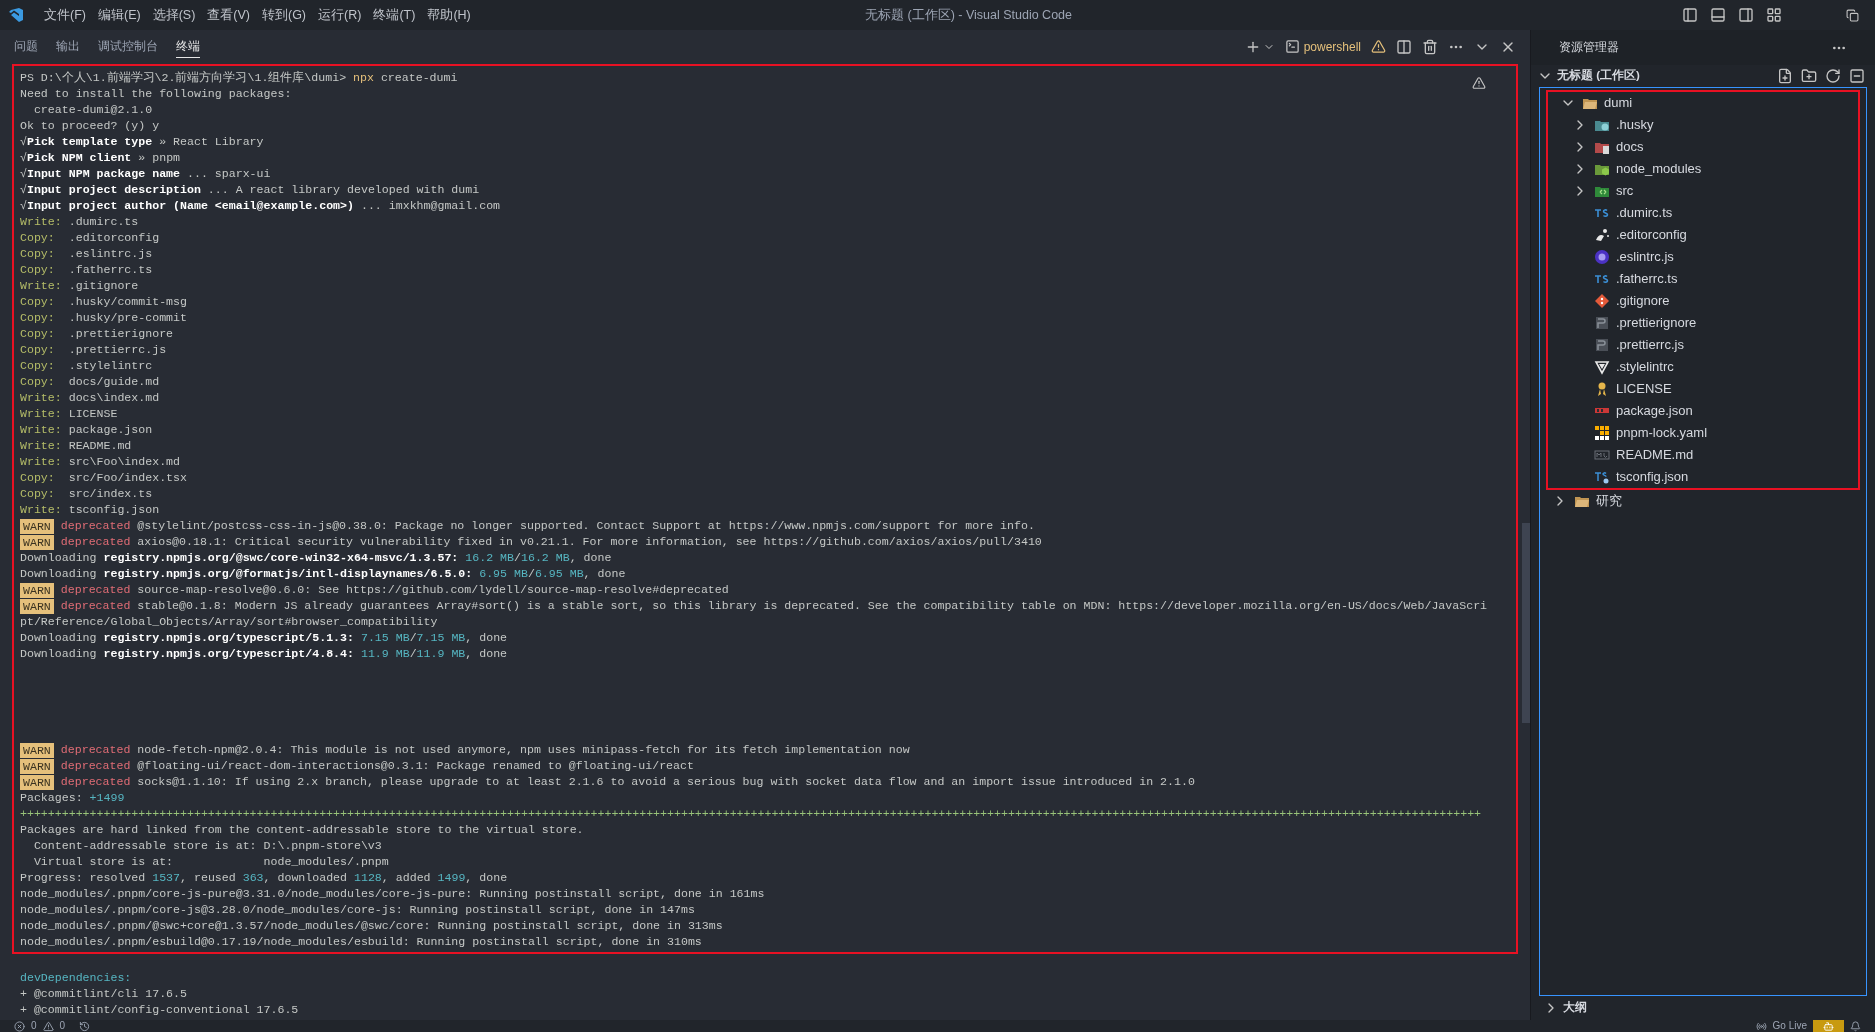  I want to click on terminal-line: create-dumi@2.1.0, so click(92, 110).